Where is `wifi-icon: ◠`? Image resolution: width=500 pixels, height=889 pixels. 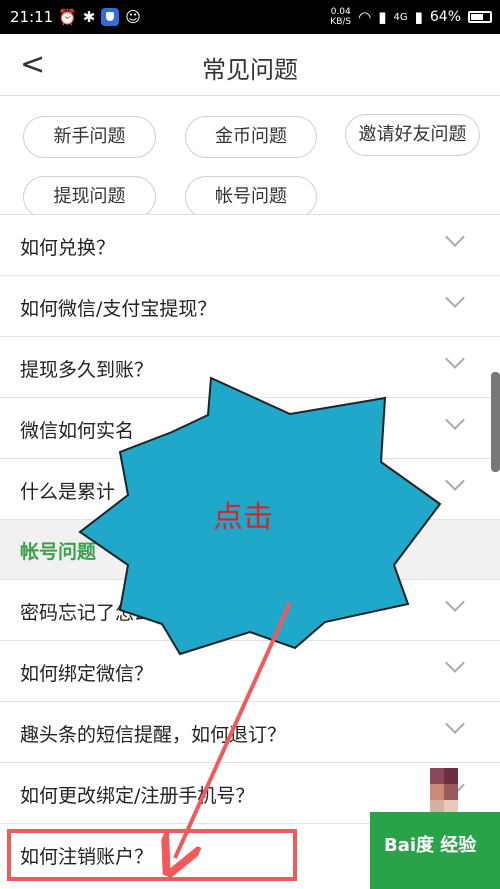 wifi-icon: ◠ is located at coordinates (365, 17).